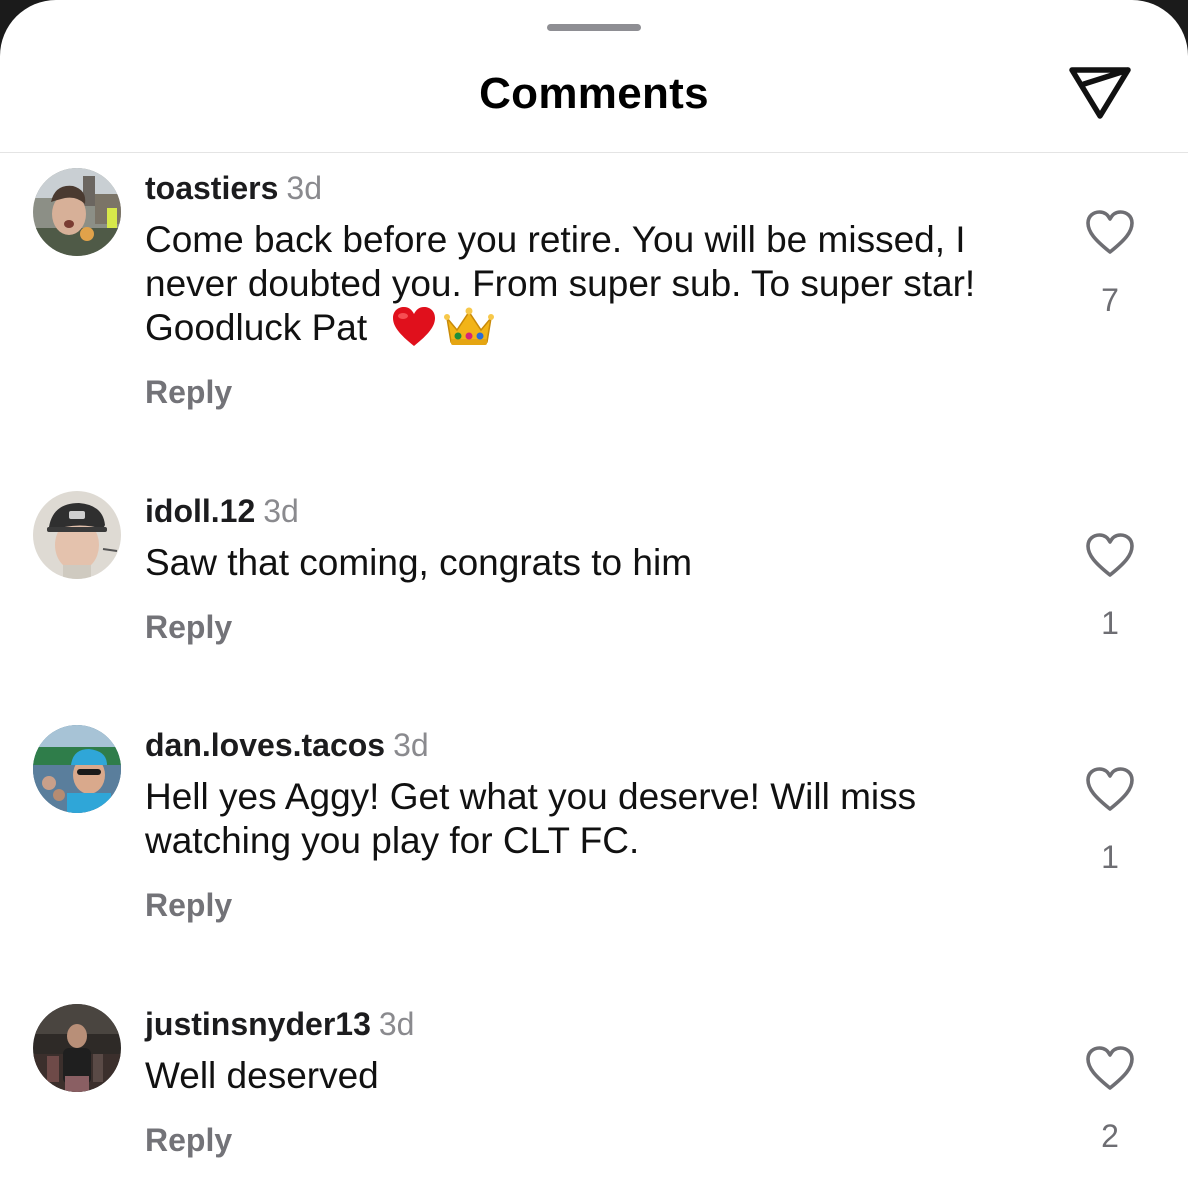  I want to click on sheet-title: Comments, so click(594, 93).